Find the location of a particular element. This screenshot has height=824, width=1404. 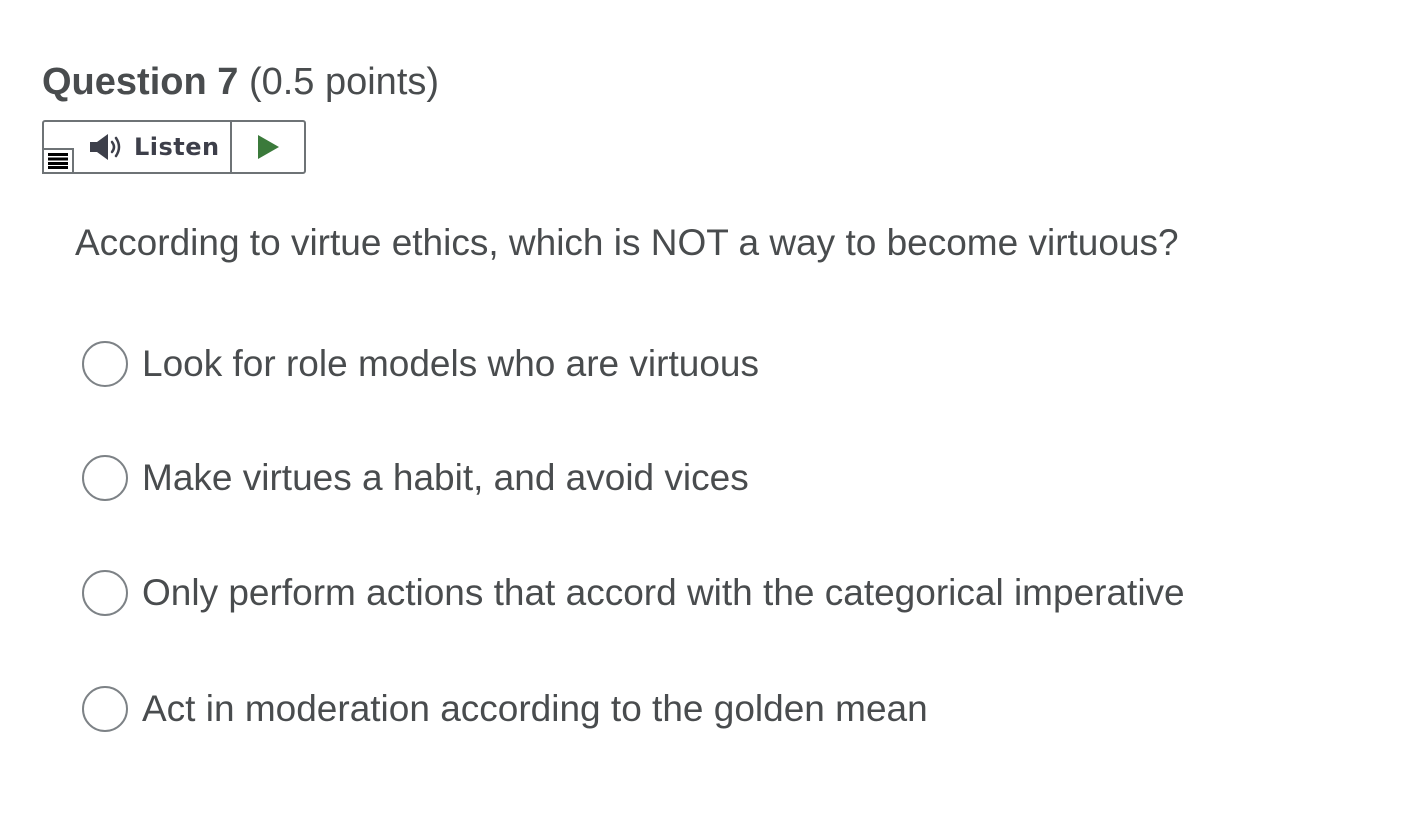

choice-label: Look for role models who are virtuous is located at coordinates (450, 364).